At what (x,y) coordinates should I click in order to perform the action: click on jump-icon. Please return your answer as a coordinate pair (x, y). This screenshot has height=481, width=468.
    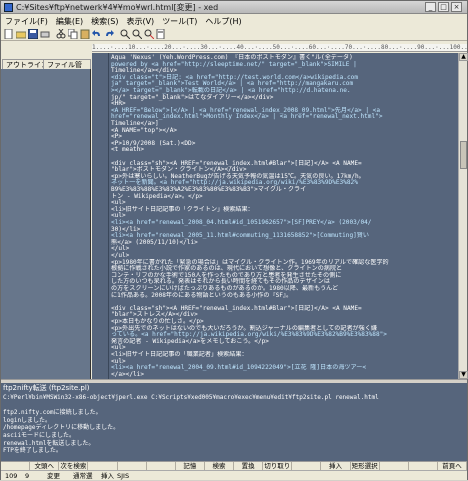
    Looking at the image, I should click on (161, 34).